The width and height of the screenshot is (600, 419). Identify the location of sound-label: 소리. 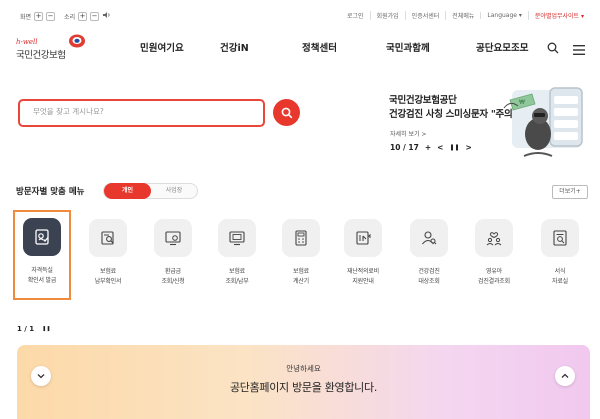
(70, 17).